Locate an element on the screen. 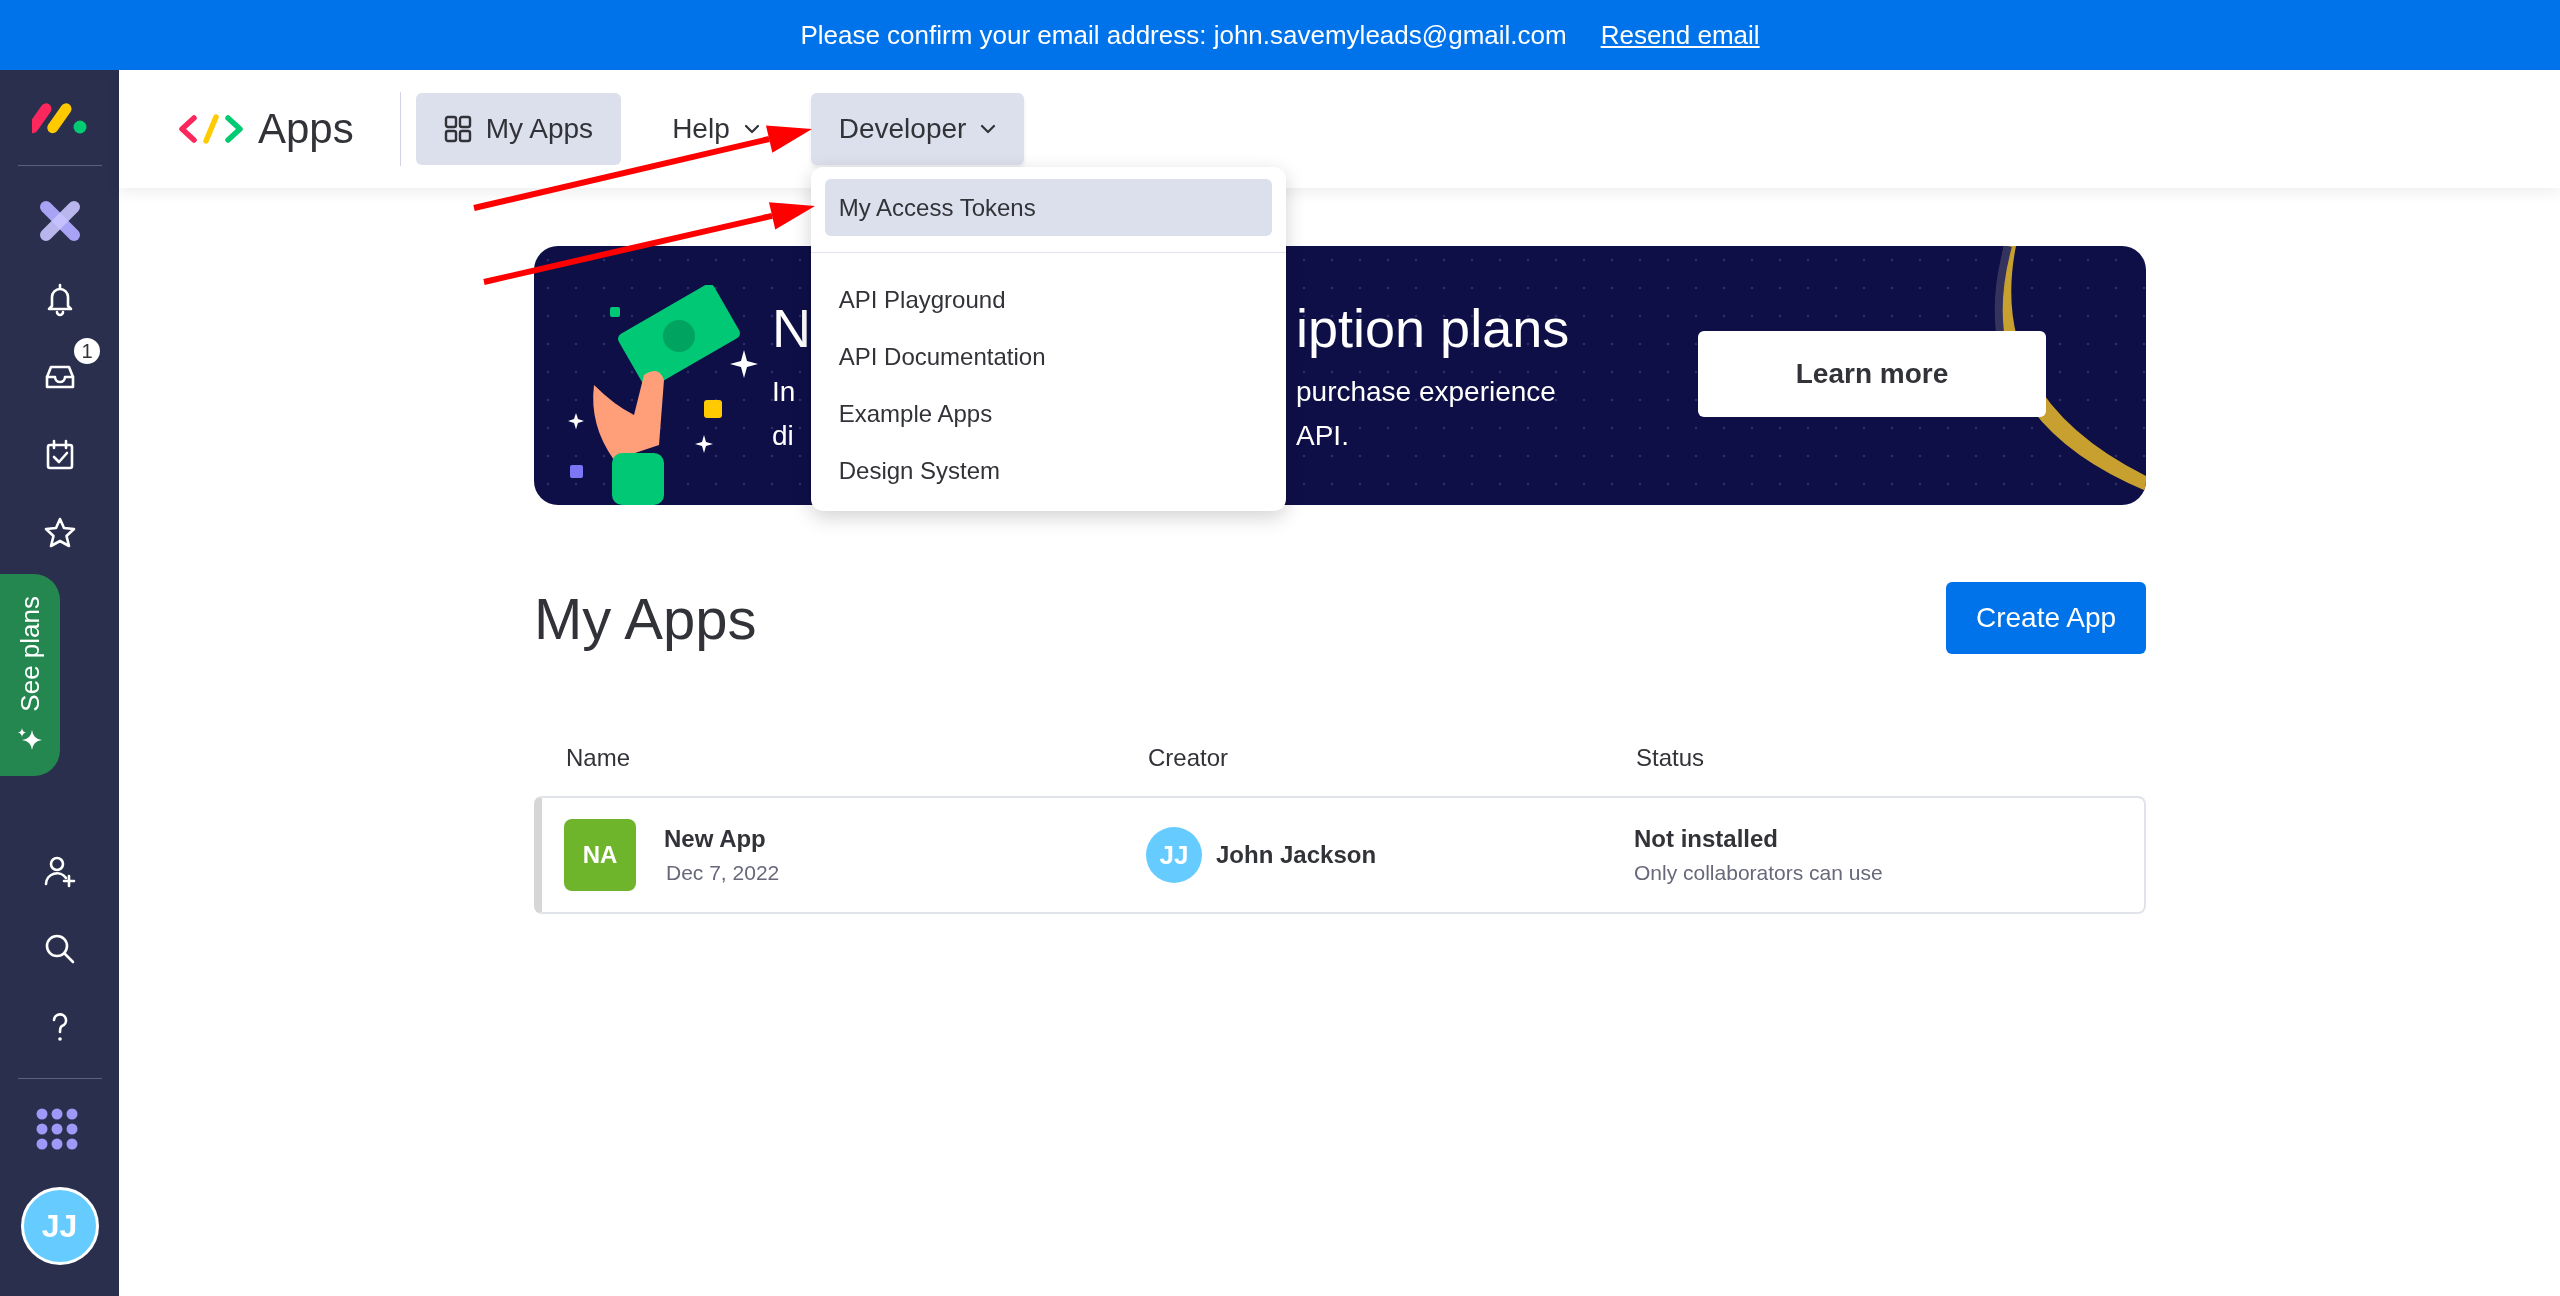  grid-icon is located at coordinates (457, 129).